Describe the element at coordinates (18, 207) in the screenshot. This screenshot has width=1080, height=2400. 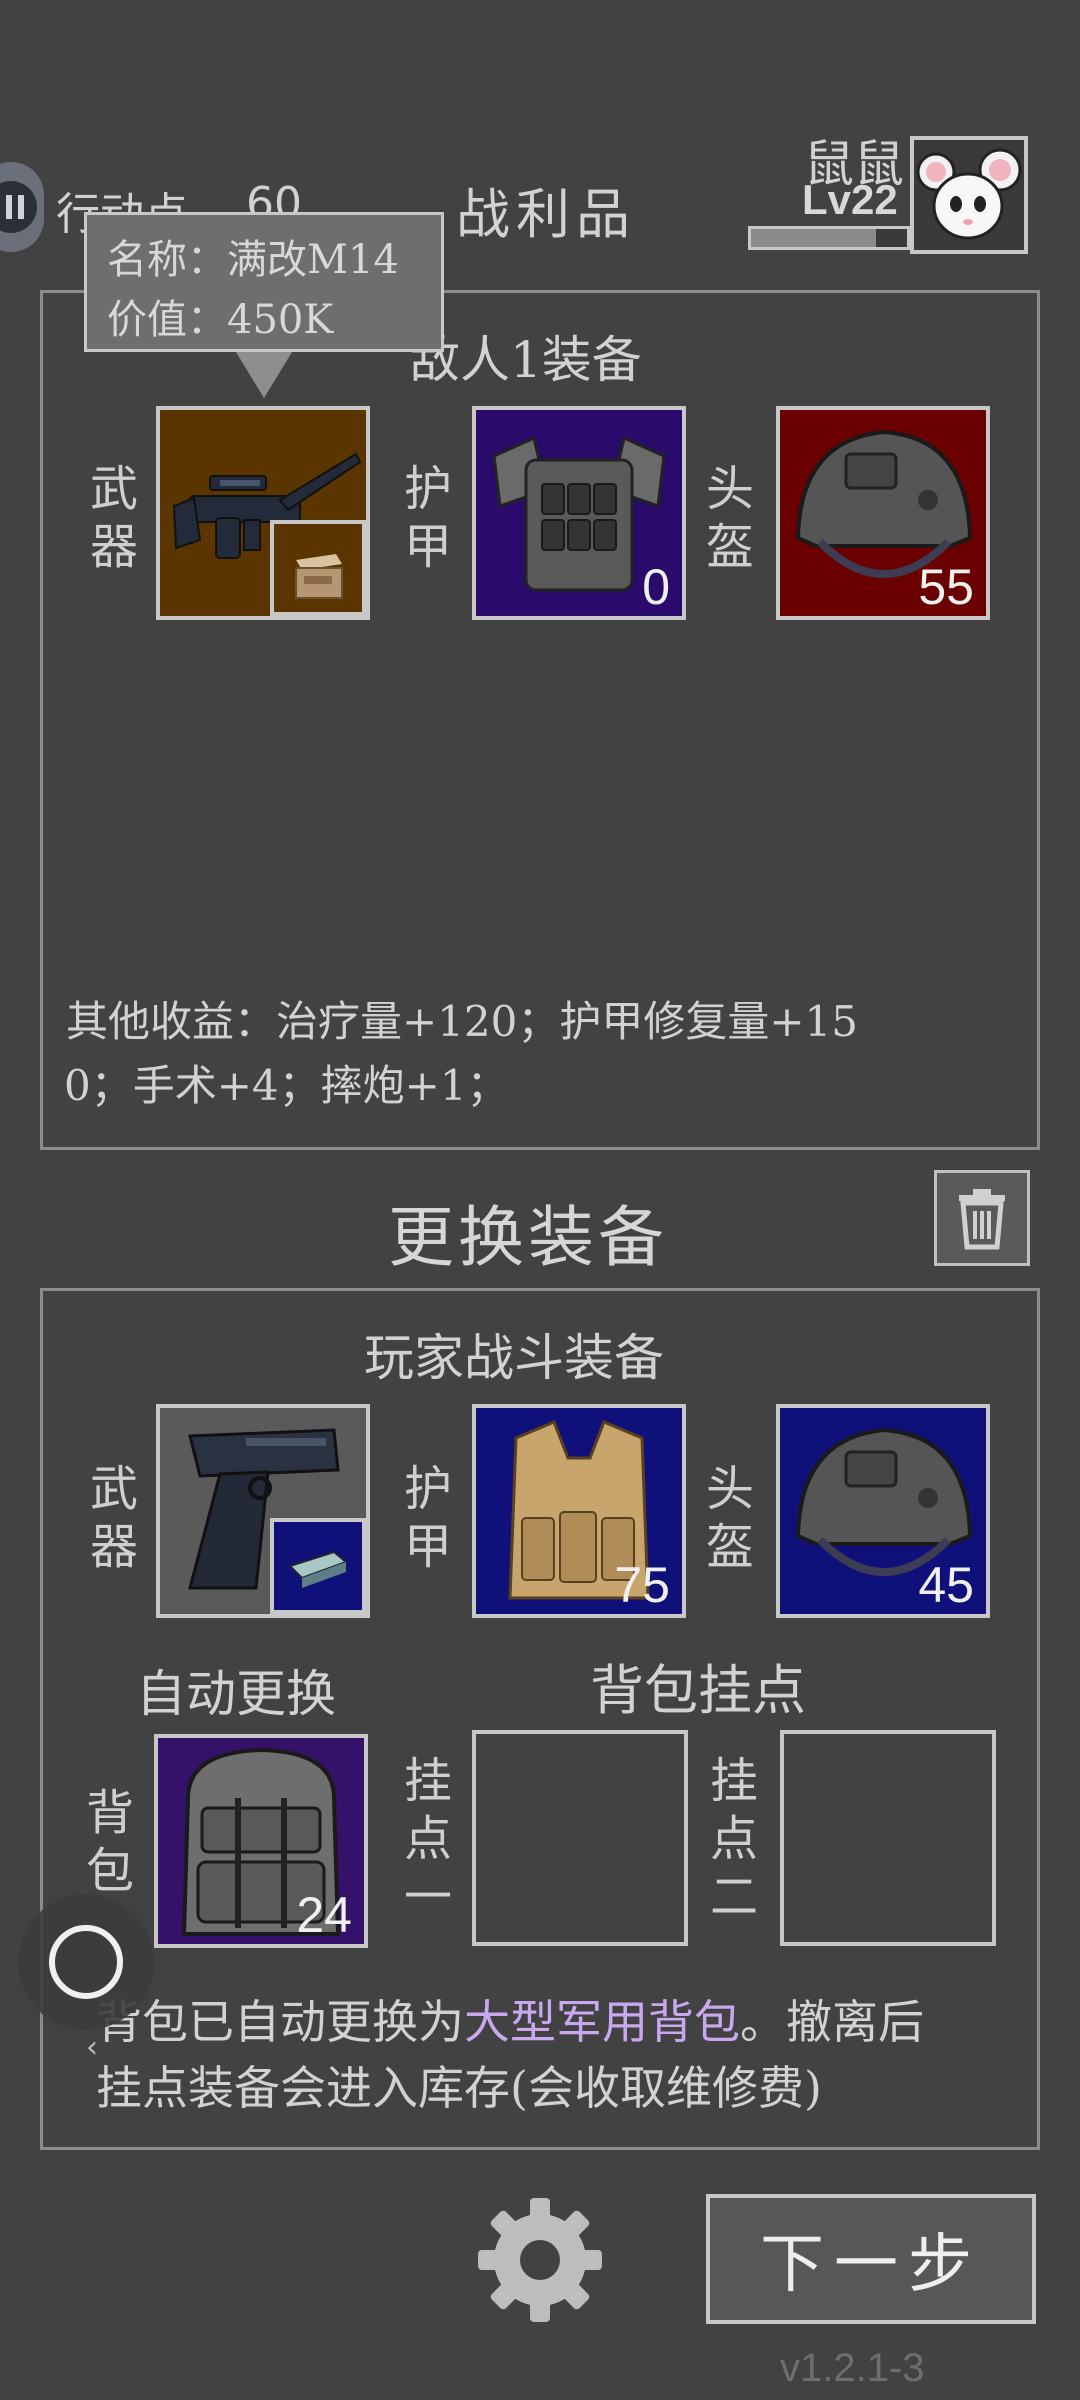
I see `pause-icon` at that location.